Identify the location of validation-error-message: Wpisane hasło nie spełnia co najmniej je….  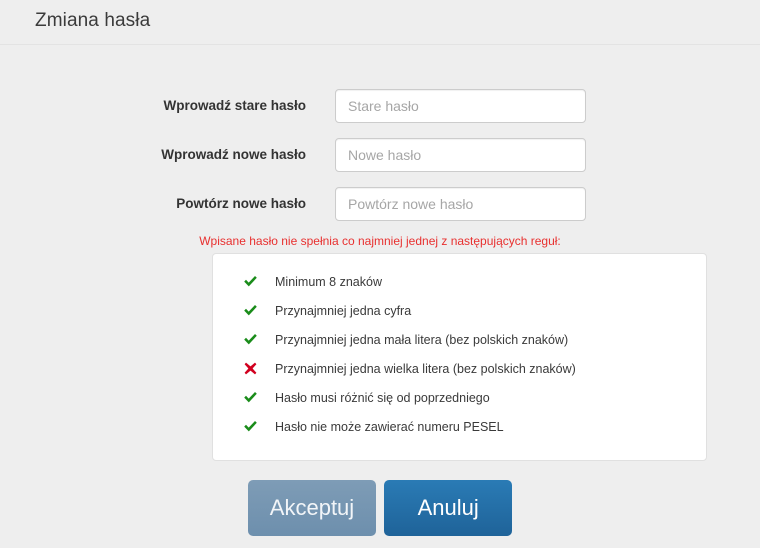
(380, 241).